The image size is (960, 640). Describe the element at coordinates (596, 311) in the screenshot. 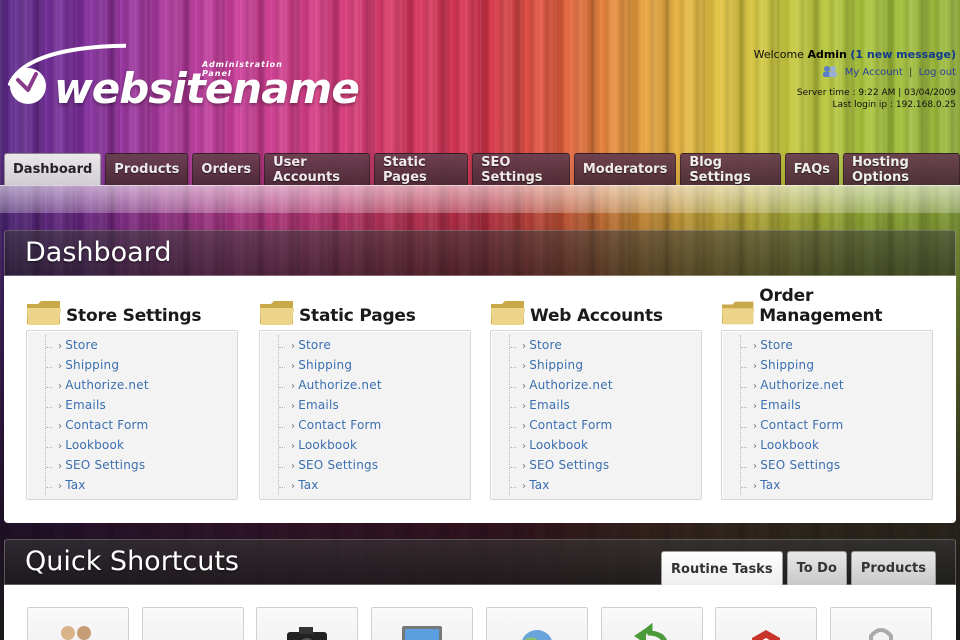

I see `column-heading: Web Accounts` at that location.